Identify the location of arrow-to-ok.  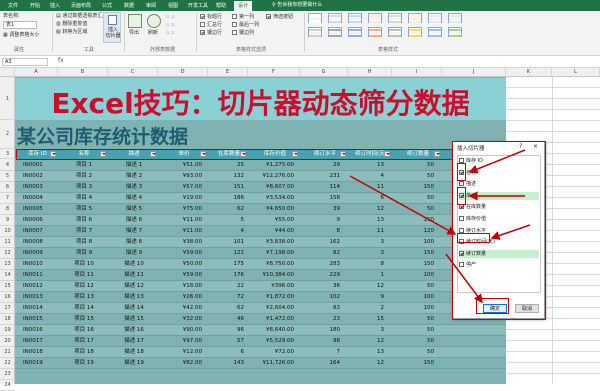
(464, 278).